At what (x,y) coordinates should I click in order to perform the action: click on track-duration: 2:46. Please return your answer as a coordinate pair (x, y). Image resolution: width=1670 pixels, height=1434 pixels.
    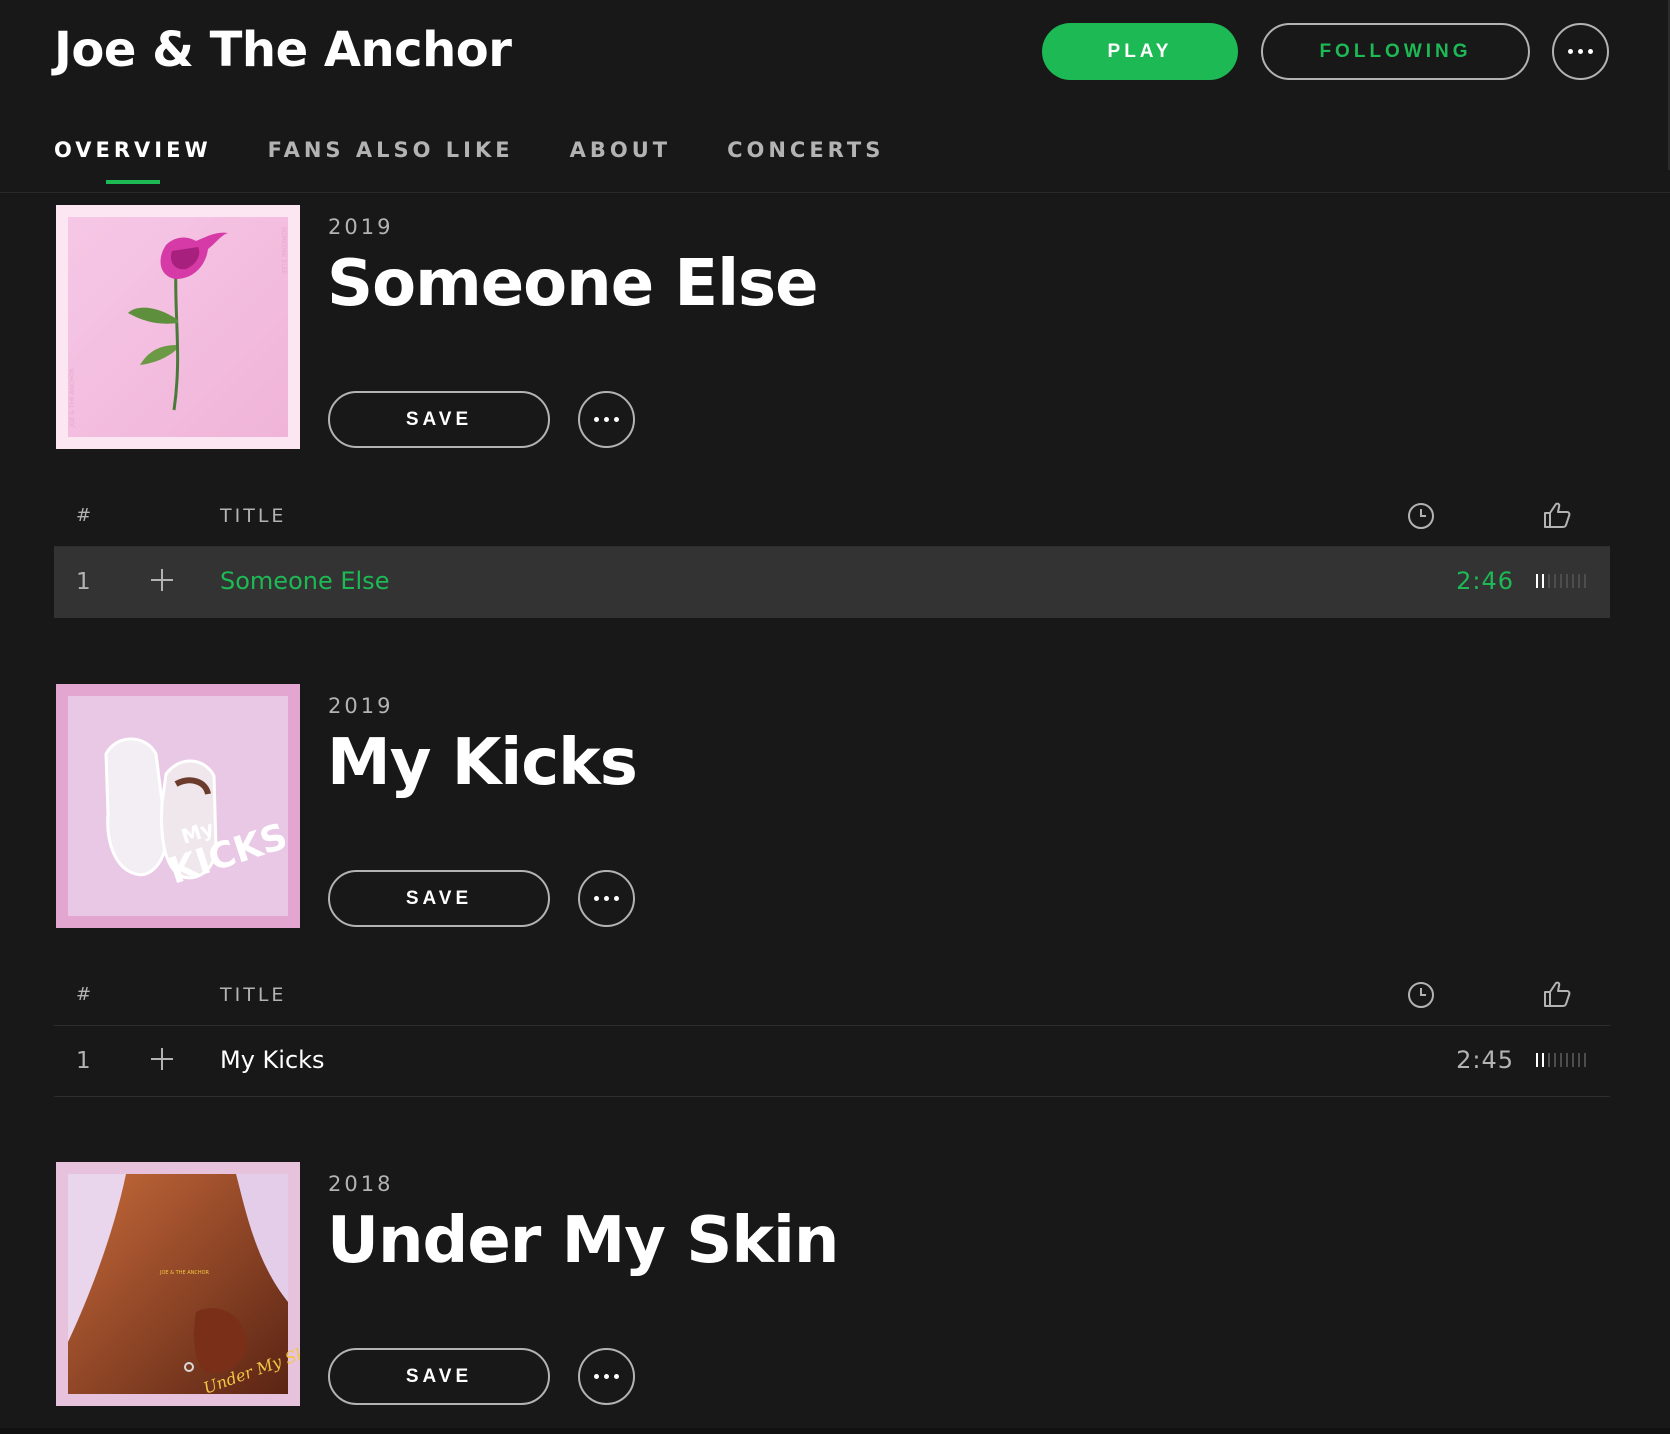
    Looking at the image, I should click on (1485, 581).